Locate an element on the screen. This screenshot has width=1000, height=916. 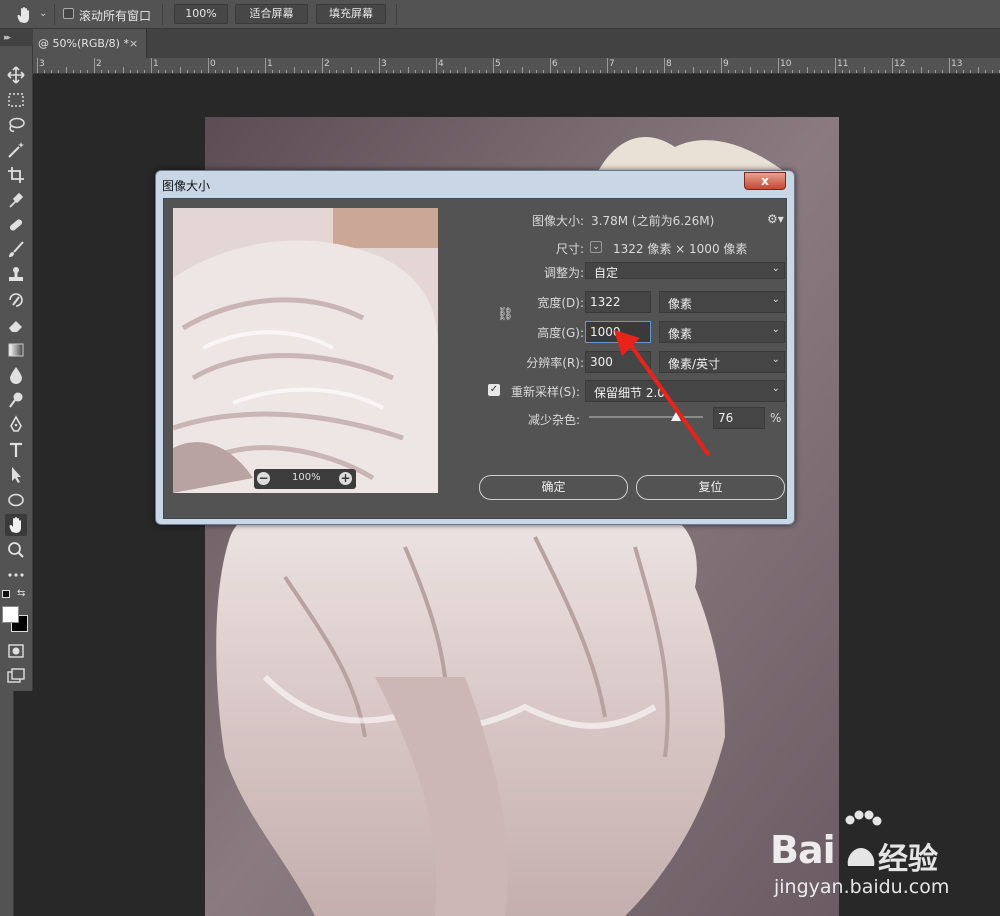
zoom-100-button: 100% is located at coordinates (201, 14).